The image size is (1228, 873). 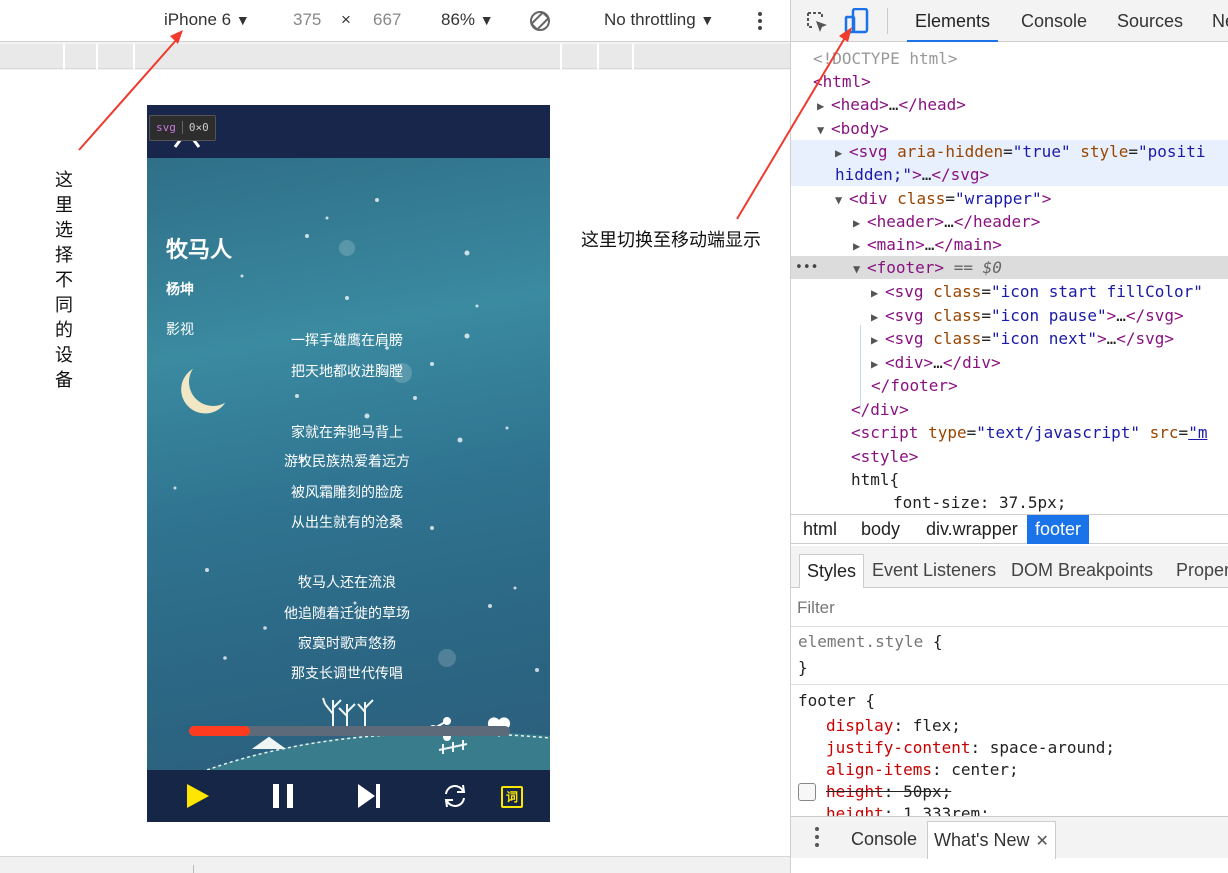 I want to click on tab-network: Ne, so click(x=1220, y=21).